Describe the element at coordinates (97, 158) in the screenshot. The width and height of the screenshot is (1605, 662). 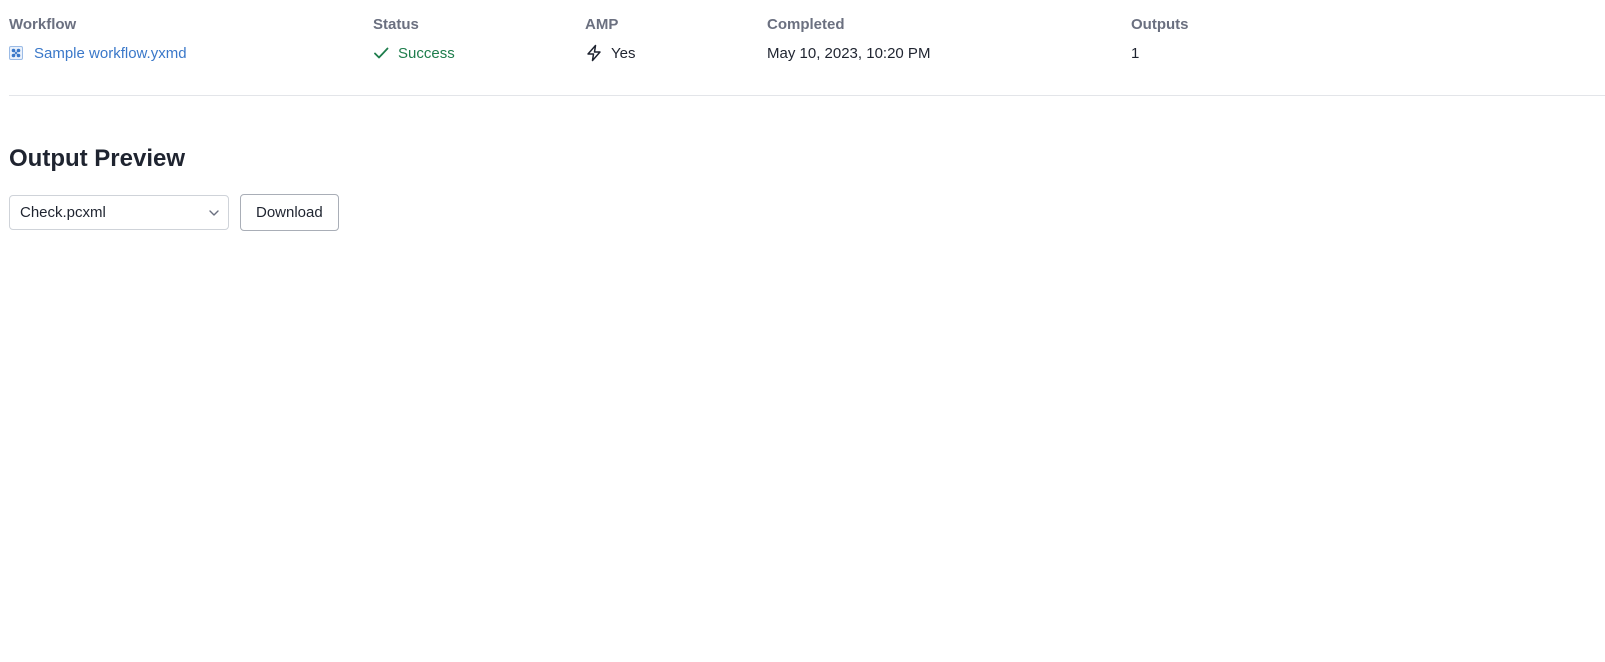
I see `output-preview-title: Output Preview` at that location.